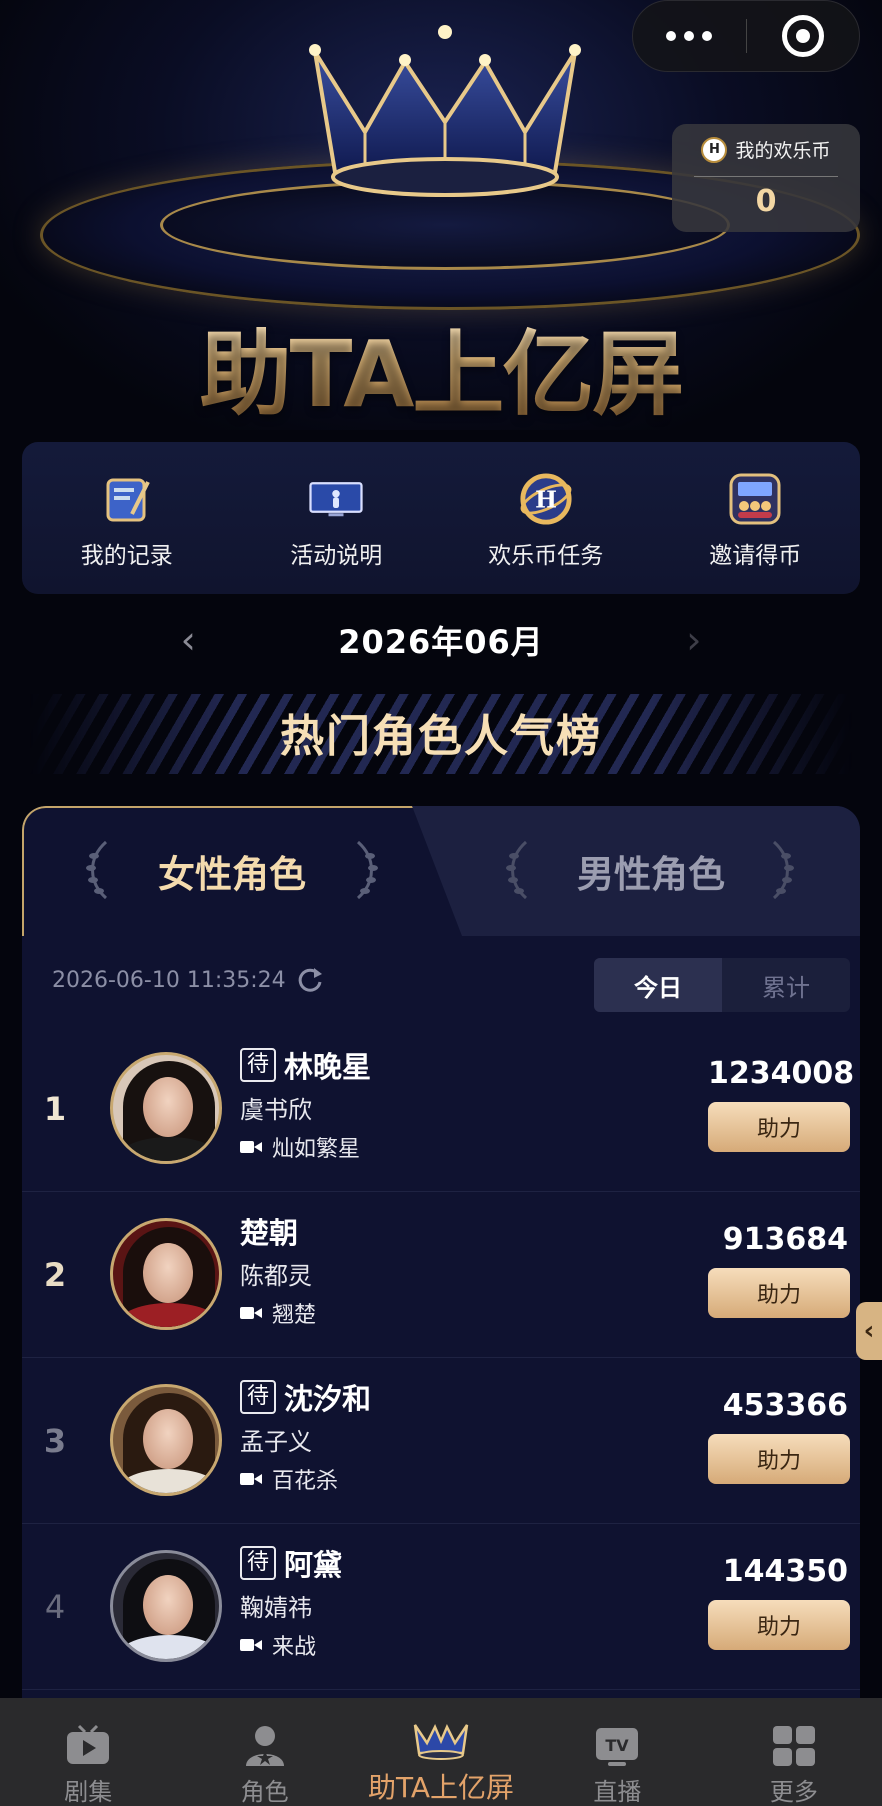 The width and height of the screenshot is (882, 1806). What do you see at coordinates (785, 1571) in the screenshot?
I see `popularity-score: 144350` at bounding box center [785, 1571].